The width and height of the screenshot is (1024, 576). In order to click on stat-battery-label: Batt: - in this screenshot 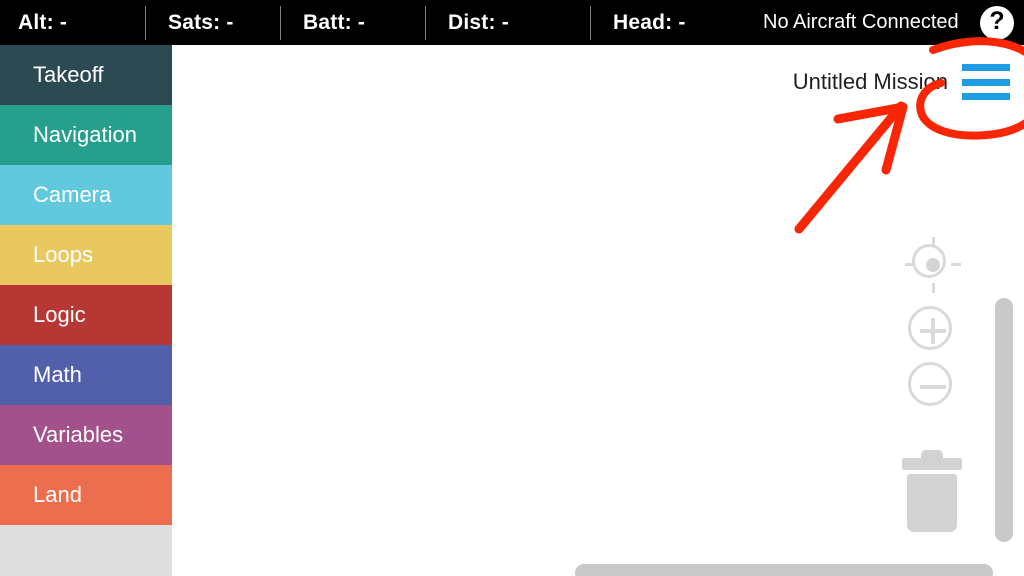, I will do `click(334, 22)`.